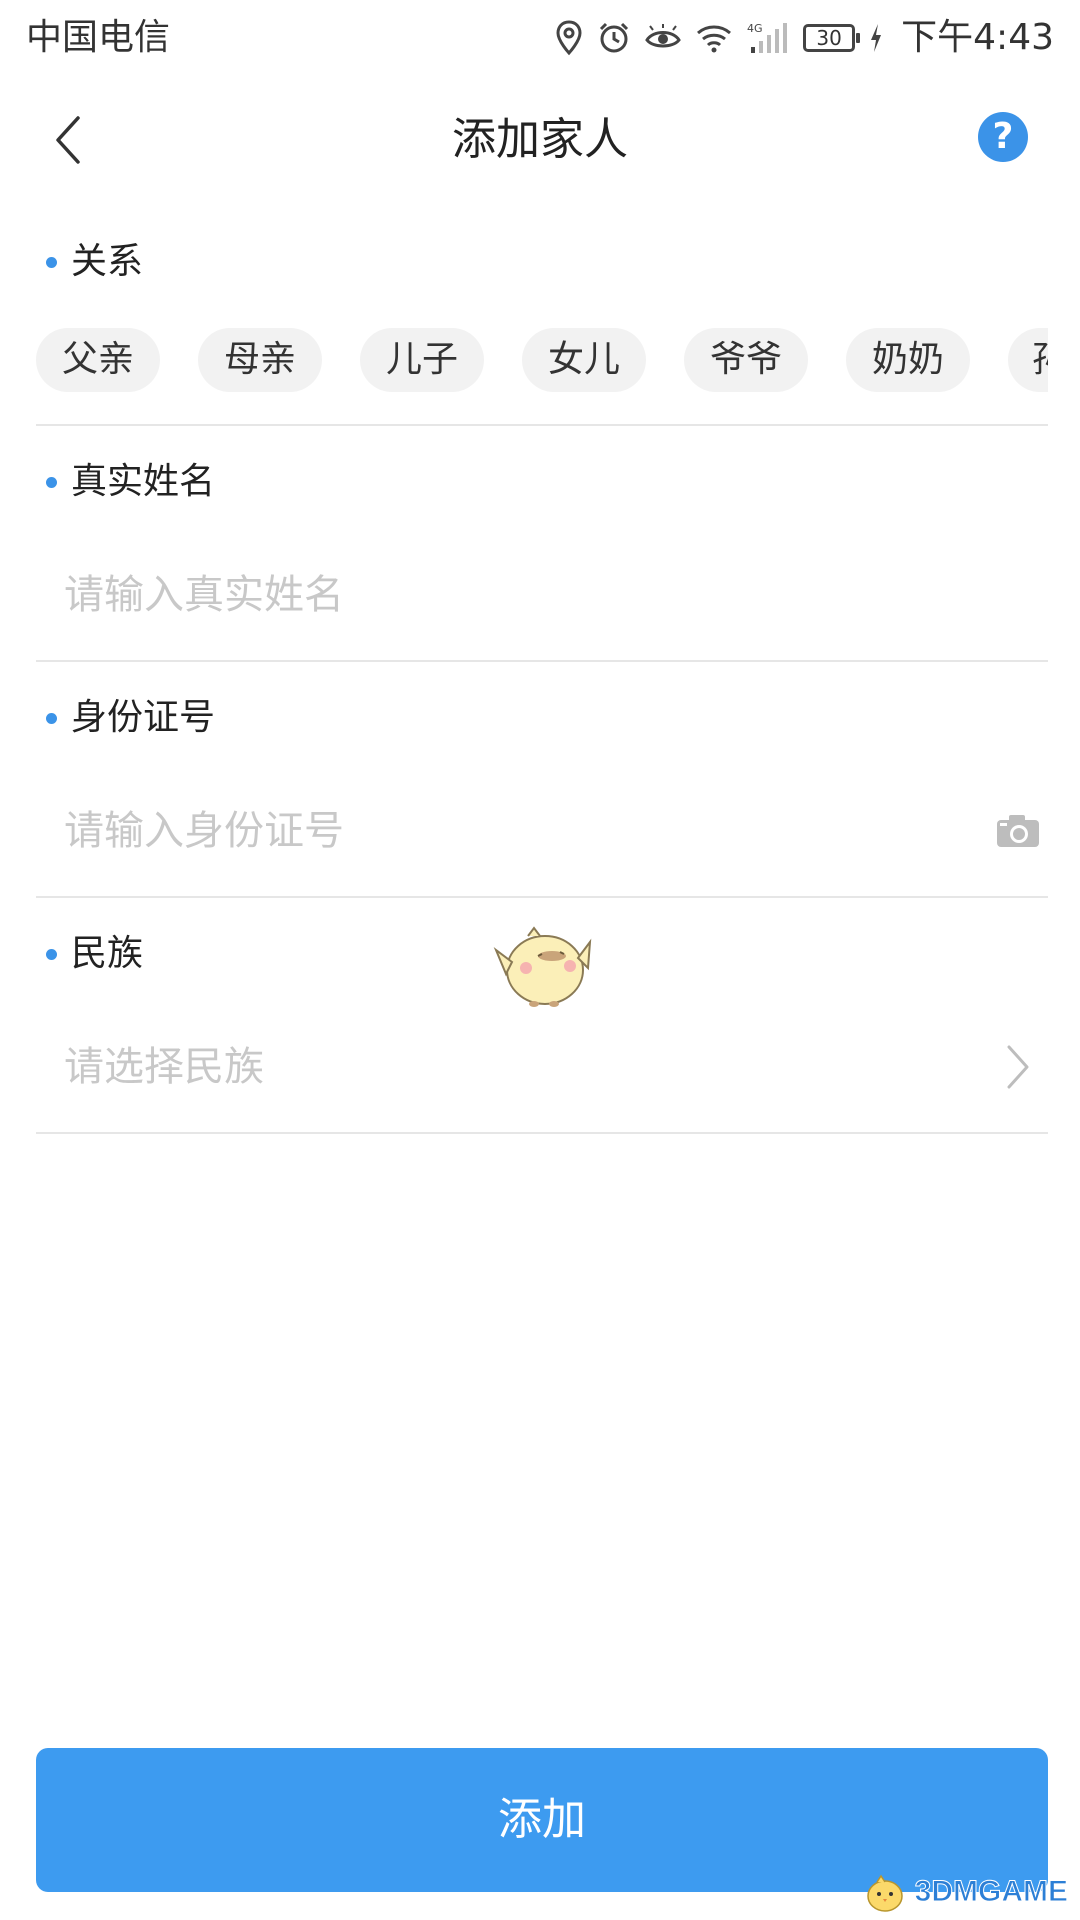  Describe the element at coordinates (991, 1892) in the screenshot. I see `watermark-text: 3DMGAME` at that location.